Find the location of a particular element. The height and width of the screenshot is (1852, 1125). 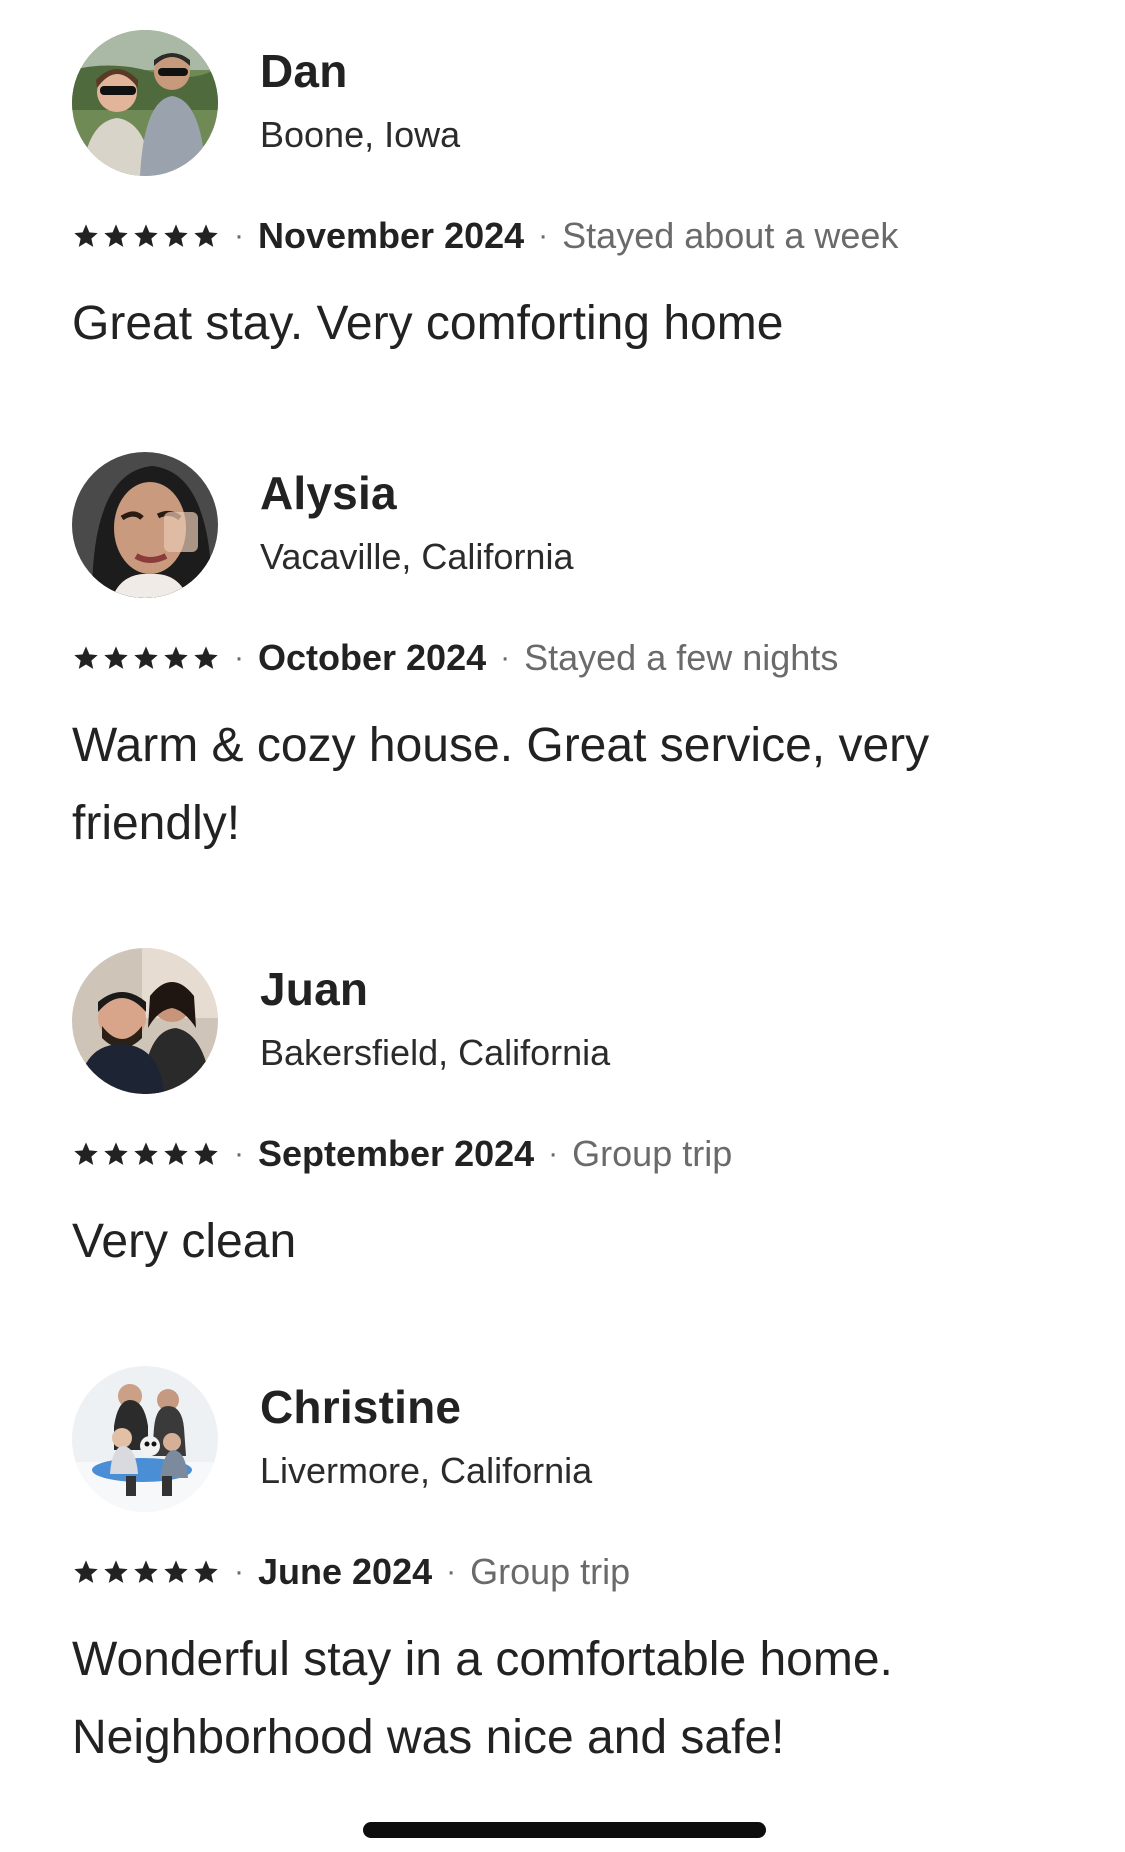

photo-couple-outdoors-icon is located at coordinates (145, 103).